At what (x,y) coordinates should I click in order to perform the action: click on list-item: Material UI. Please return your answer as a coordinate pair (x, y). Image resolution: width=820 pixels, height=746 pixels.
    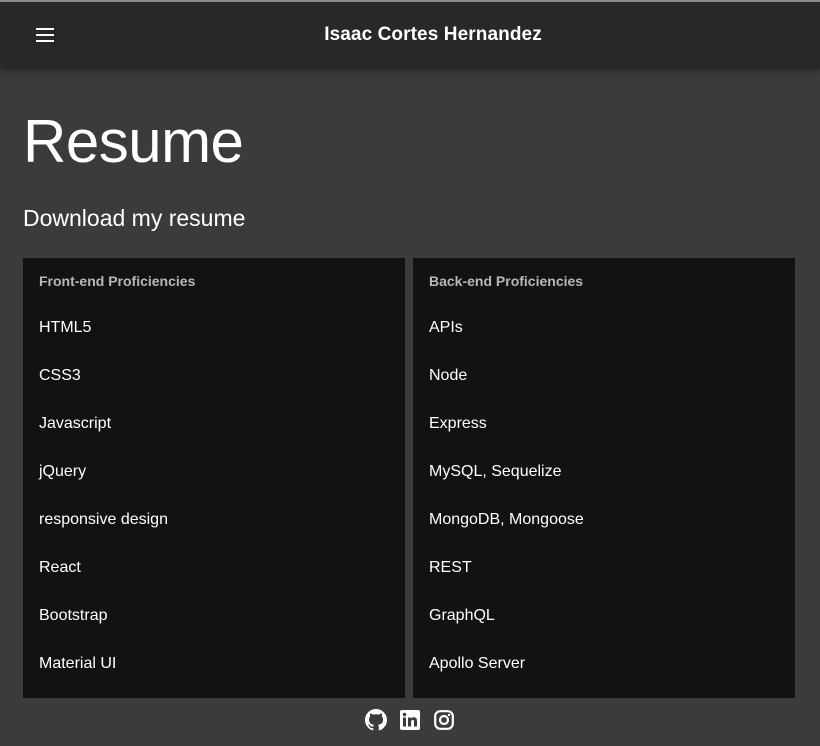
    Looking at the image, I should click on (78, 663).